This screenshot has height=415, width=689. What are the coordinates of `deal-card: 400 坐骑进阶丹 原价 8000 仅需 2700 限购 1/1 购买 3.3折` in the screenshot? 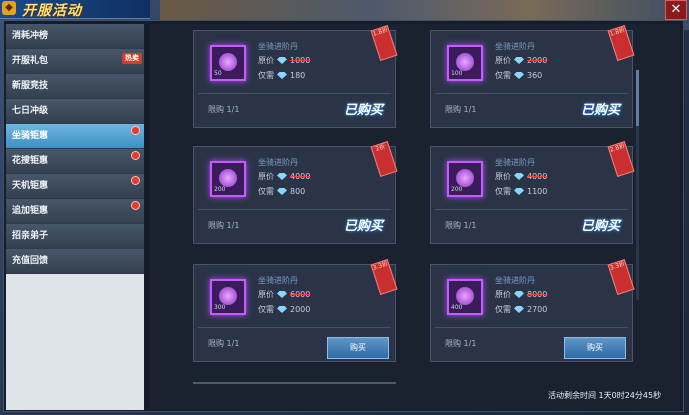 It's located at (532, 310).